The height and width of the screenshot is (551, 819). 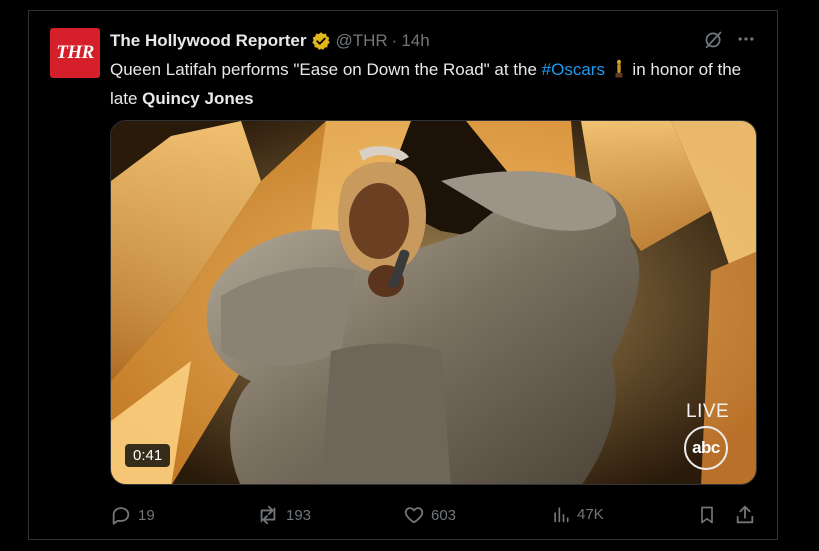 What do you see at coordinates (146, 515) in the screenshot?
I see `reply-count: 19` at bounding box center [146, 515].